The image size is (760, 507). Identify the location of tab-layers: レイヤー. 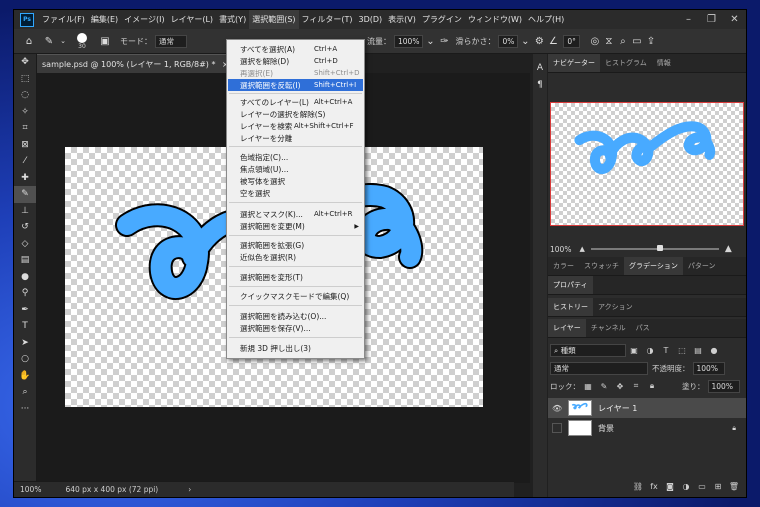
(567, 328).